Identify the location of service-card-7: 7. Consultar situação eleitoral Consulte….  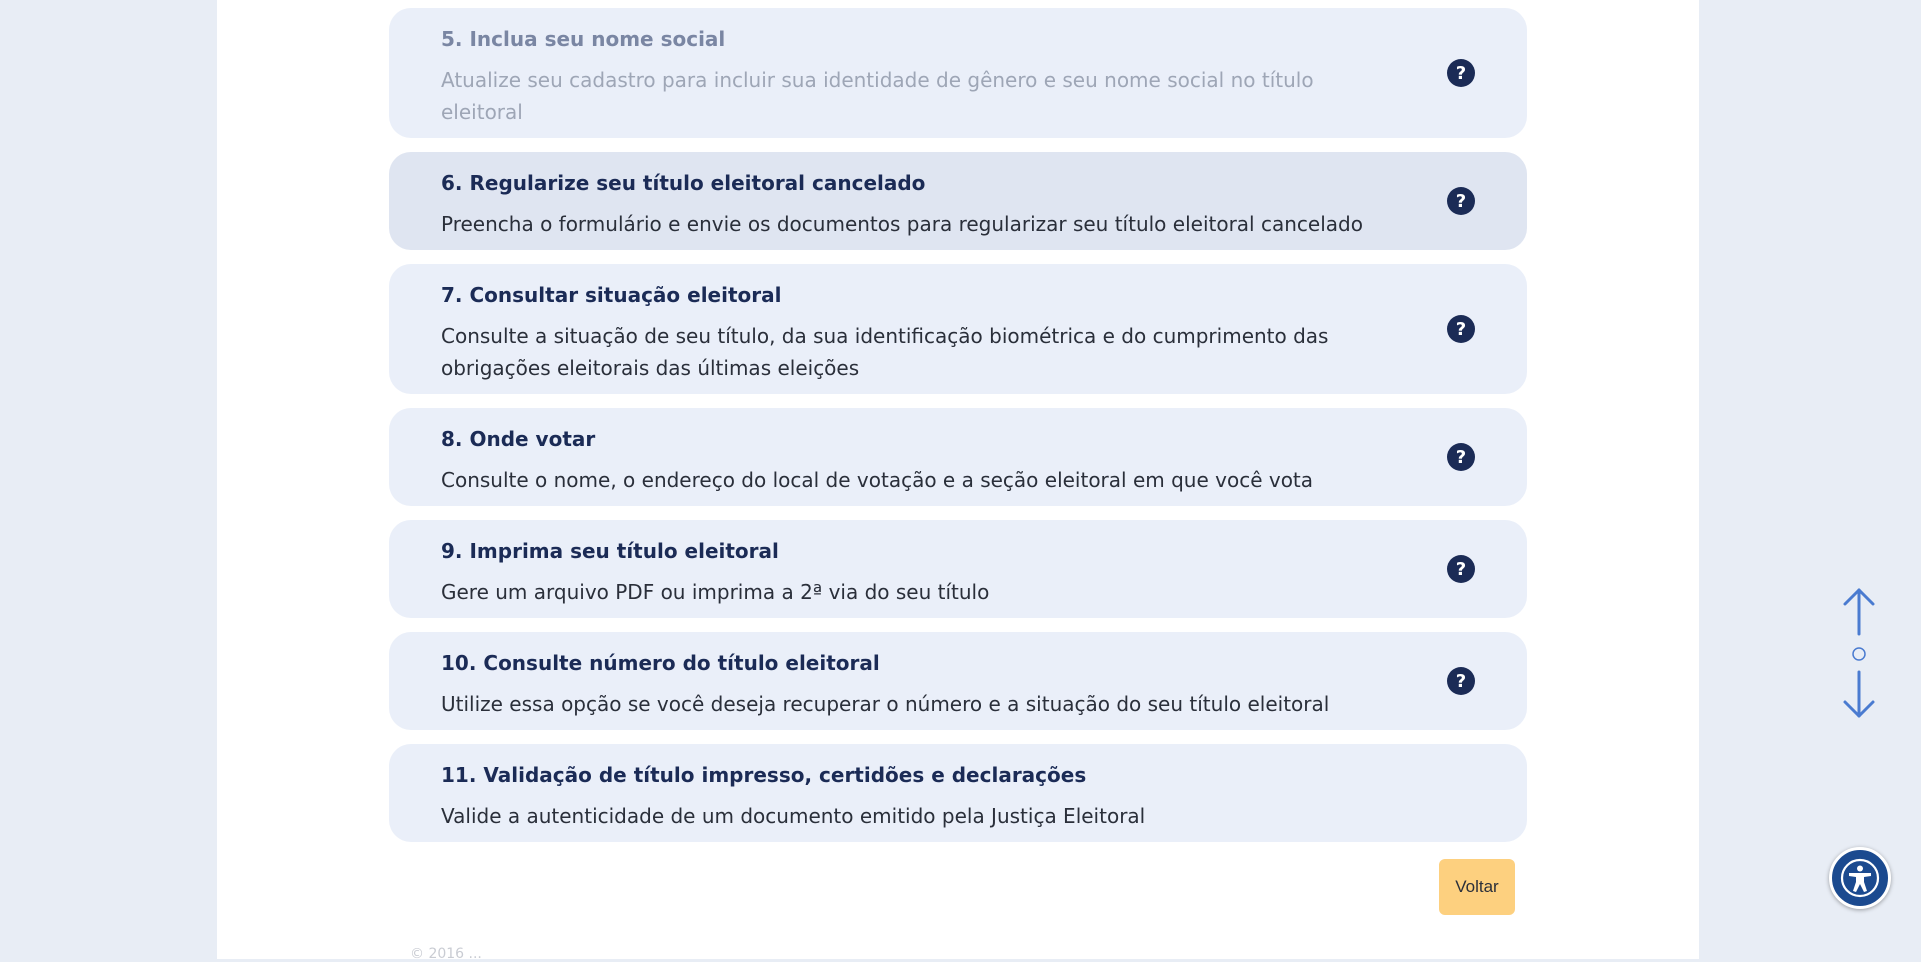
(958, 329).